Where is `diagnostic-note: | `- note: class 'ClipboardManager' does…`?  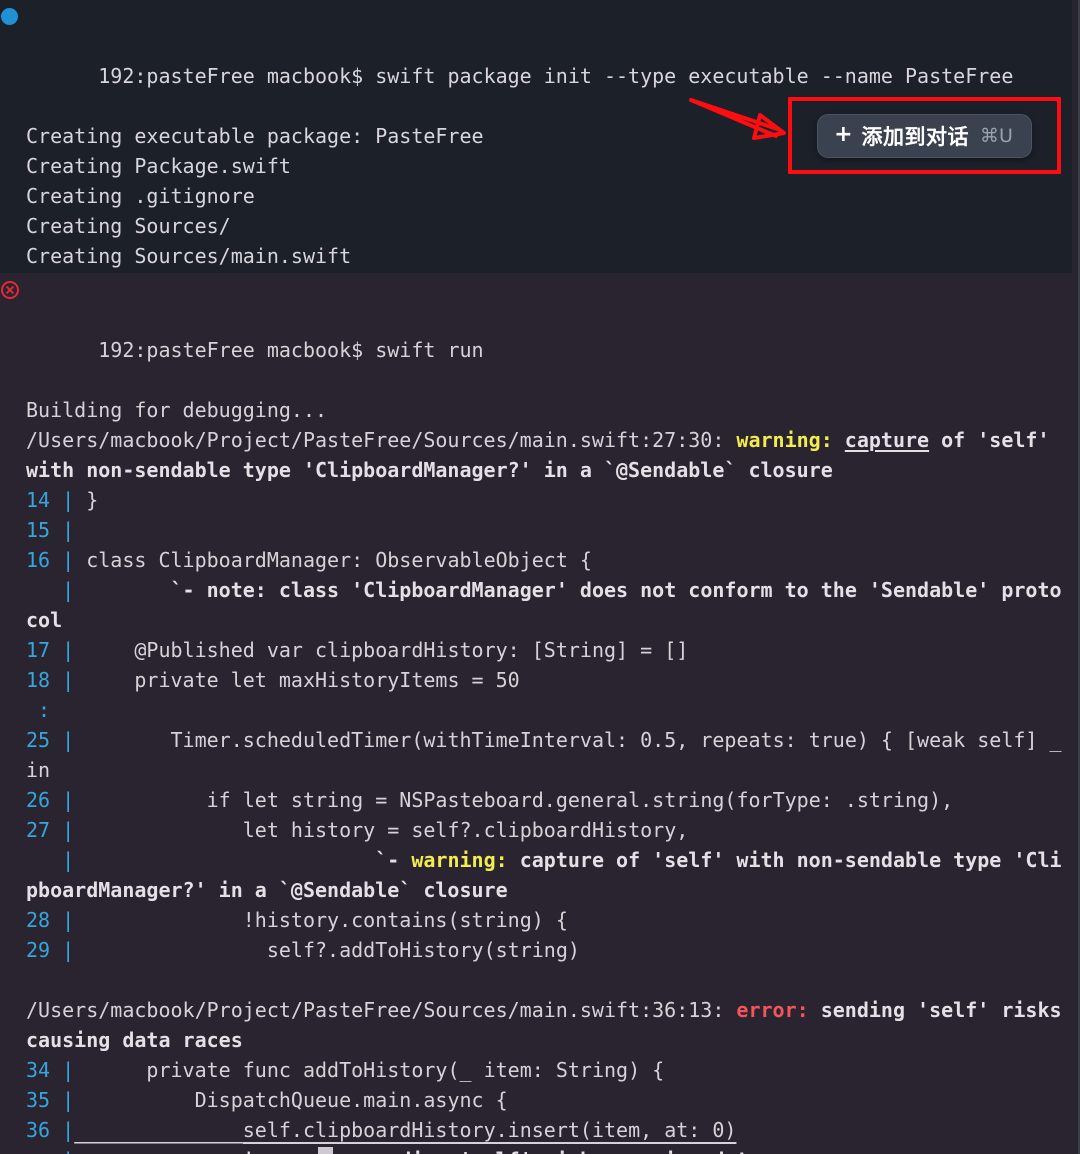
diagnostic-note: | `- note: class 'ClipboardManager' does… is located at coordinates (544, 605).